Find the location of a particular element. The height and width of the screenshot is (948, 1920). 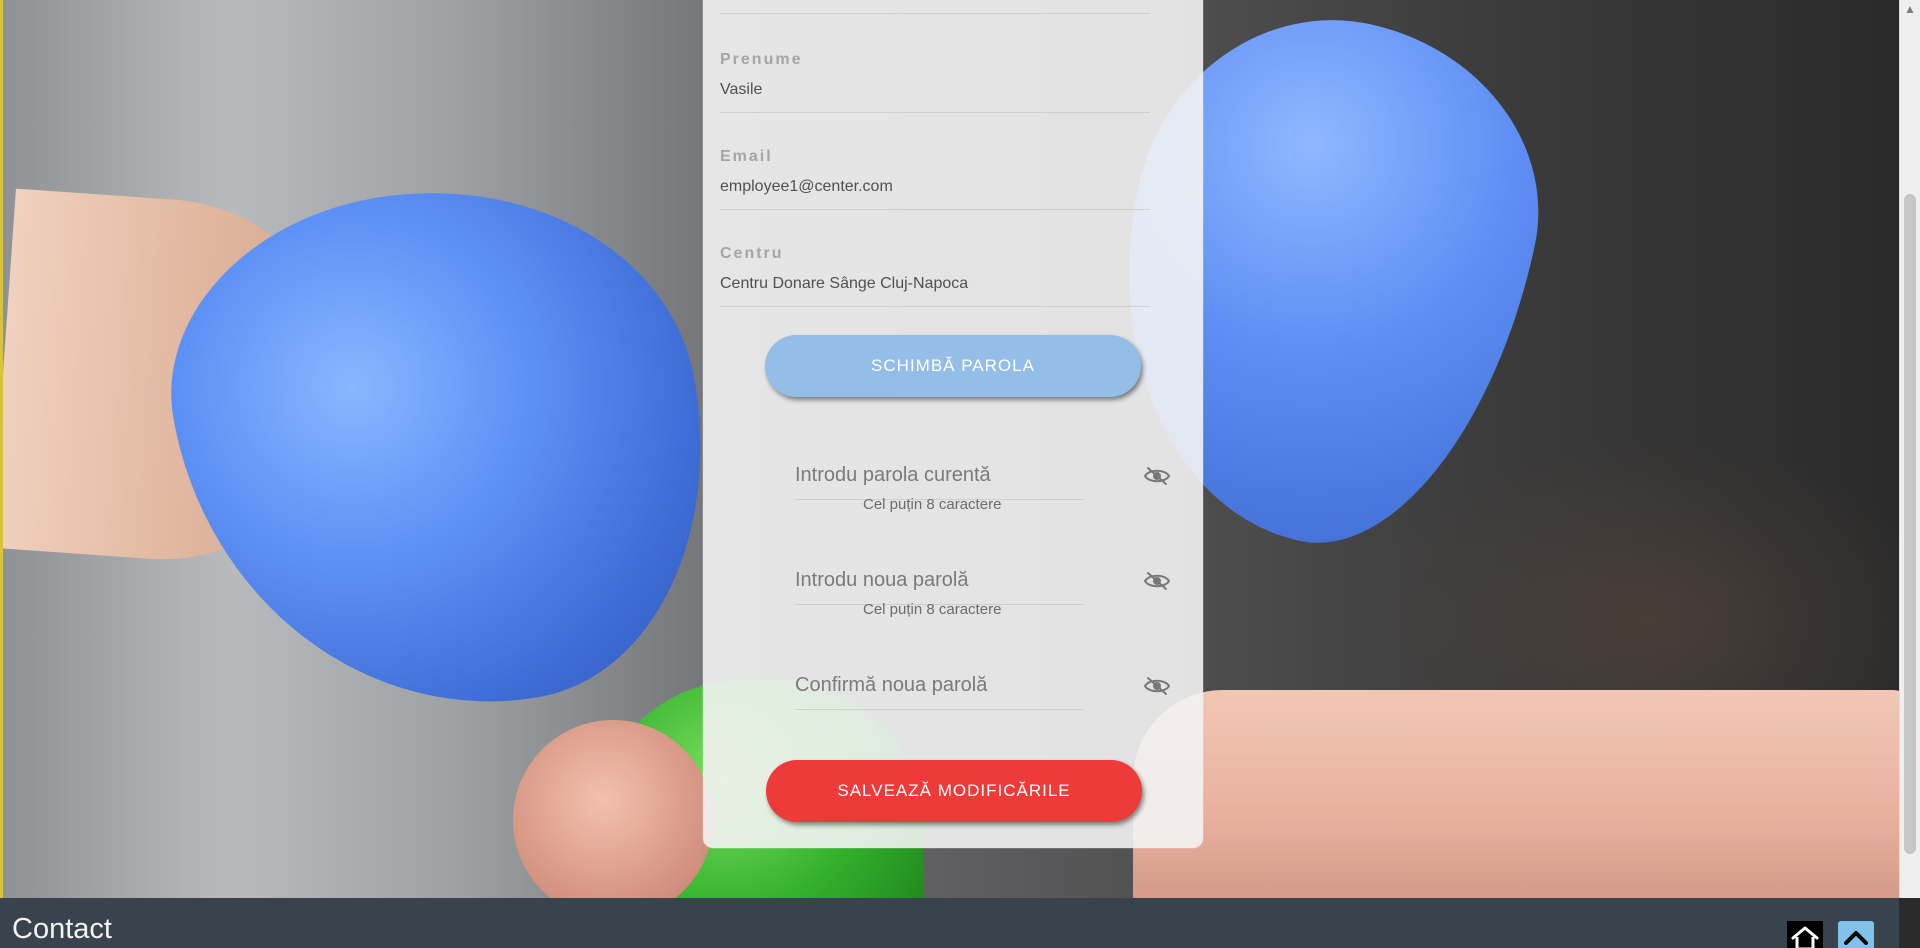

centru-label: Centru is located at coordinates (752, 253).